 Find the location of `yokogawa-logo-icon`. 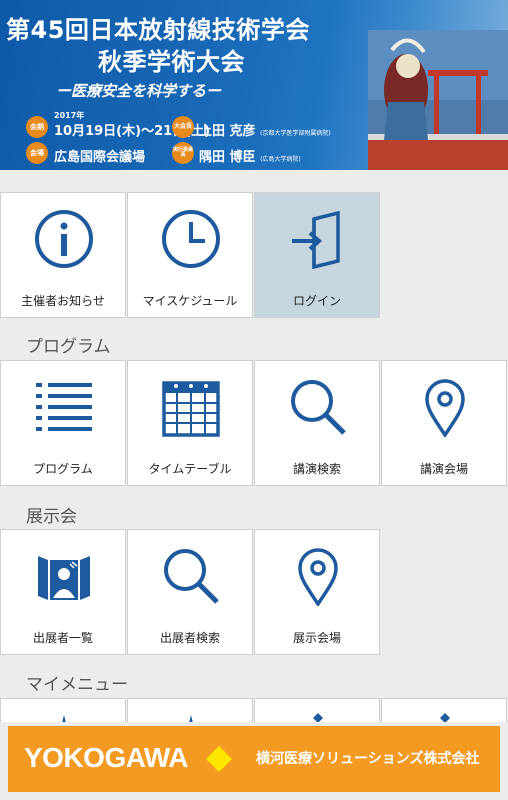

yokogawa-logo-icon is located at coordinates (219, 759).